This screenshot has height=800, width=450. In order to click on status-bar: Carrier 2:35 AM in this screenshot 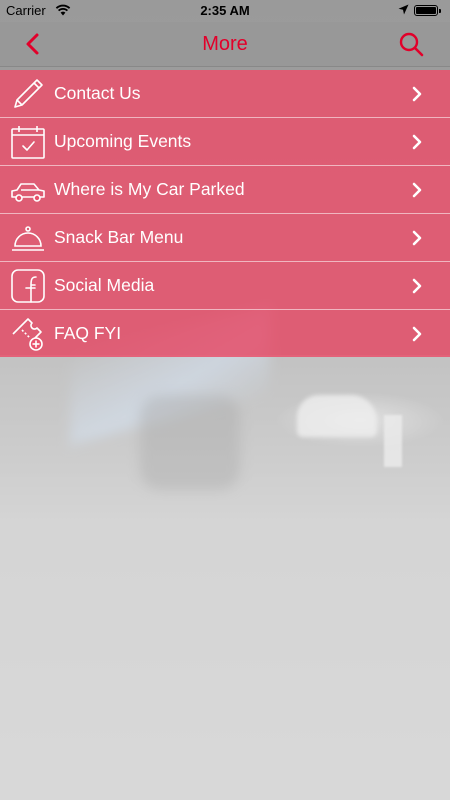, I will do `click(225, 11)`.